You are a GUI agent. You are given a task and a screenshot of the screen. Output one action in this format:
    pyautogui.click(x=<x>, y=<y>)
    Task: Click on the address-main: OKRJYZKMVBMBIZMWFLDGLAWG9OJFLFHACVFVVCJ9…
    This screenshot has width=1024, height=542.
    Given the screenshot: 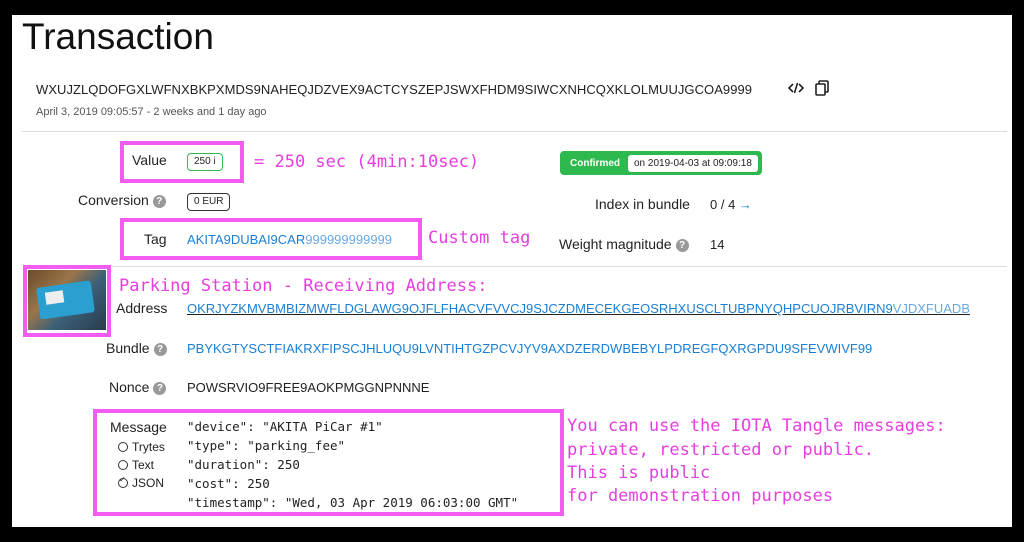 What is the action you would take?
    pyautogui.click(x=540, y=308)
    